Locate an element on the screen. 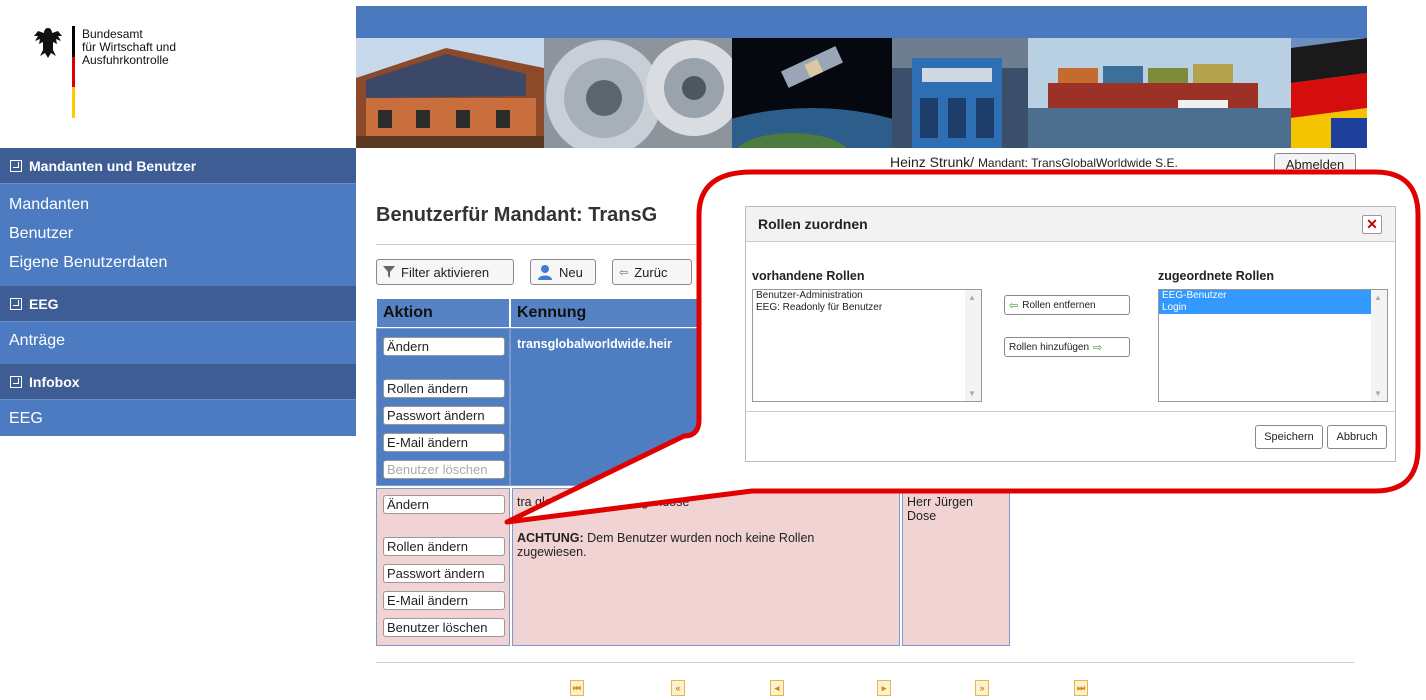 The width and height of the screenshot is (1426, 700). banner-photo-ship is located at coordinates (1159, 93).